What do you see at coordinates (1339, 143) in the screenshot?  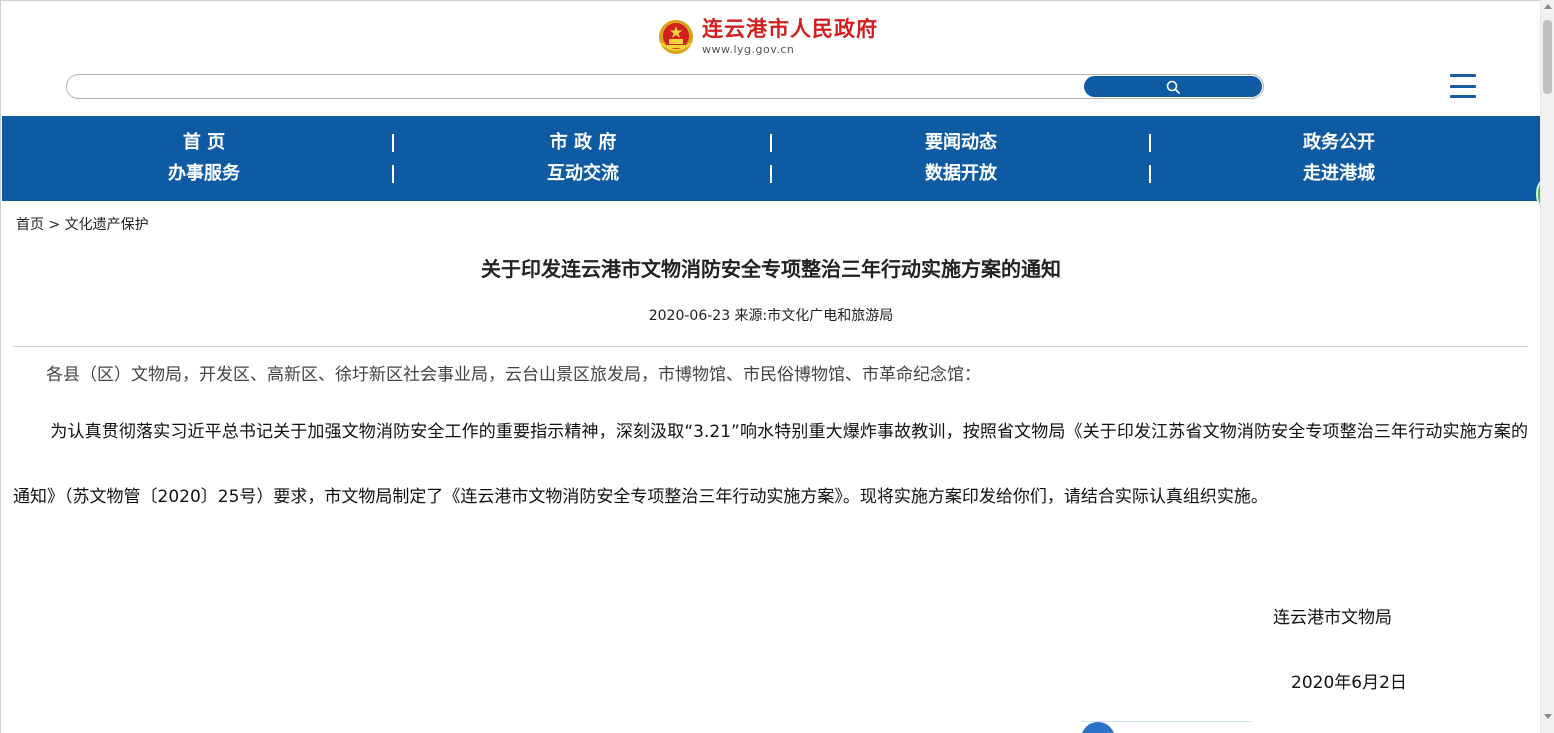 I see `nav-item-public-affairs: 政务公开` at bounding box center [1339, 143].